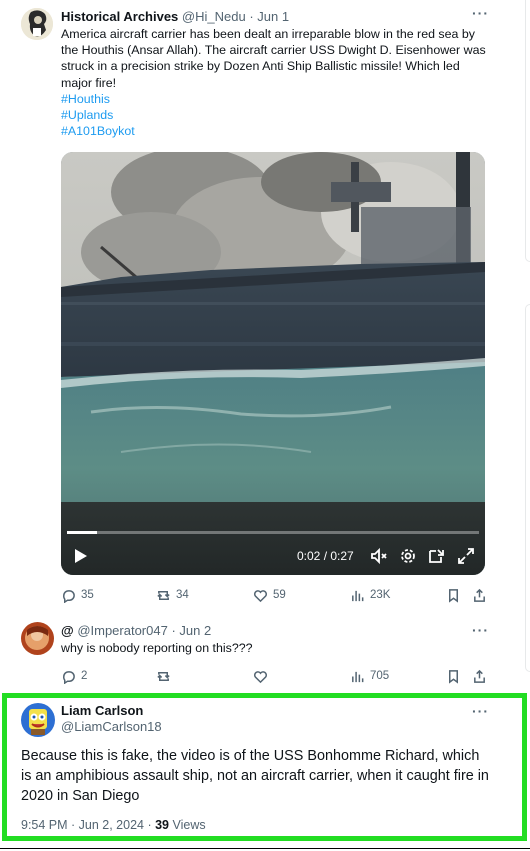 This screenshot has height=851, width=530. What do you see at coordinates (325, 556) in the screenshot?
I see `video-time: 0:02 / 0:27` at bounding box center [325, 556].